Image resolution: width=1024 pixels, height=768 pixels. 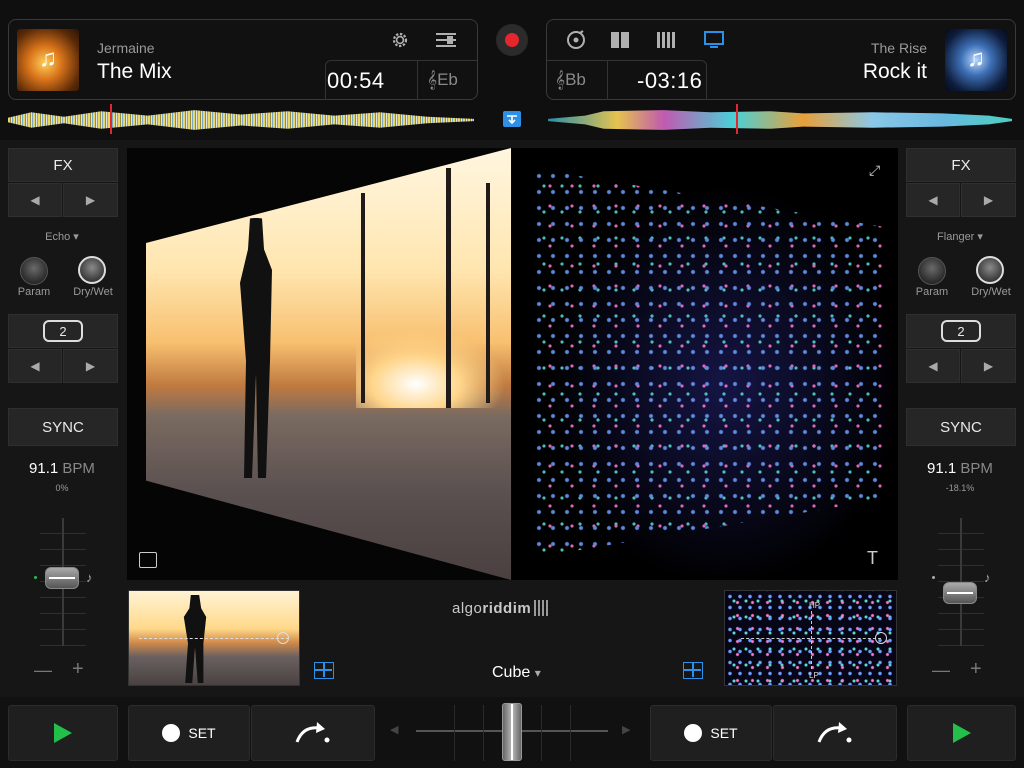 I want to click on bottom-bar: SET ◀ ▶ SET, so click(x=512, y=732).